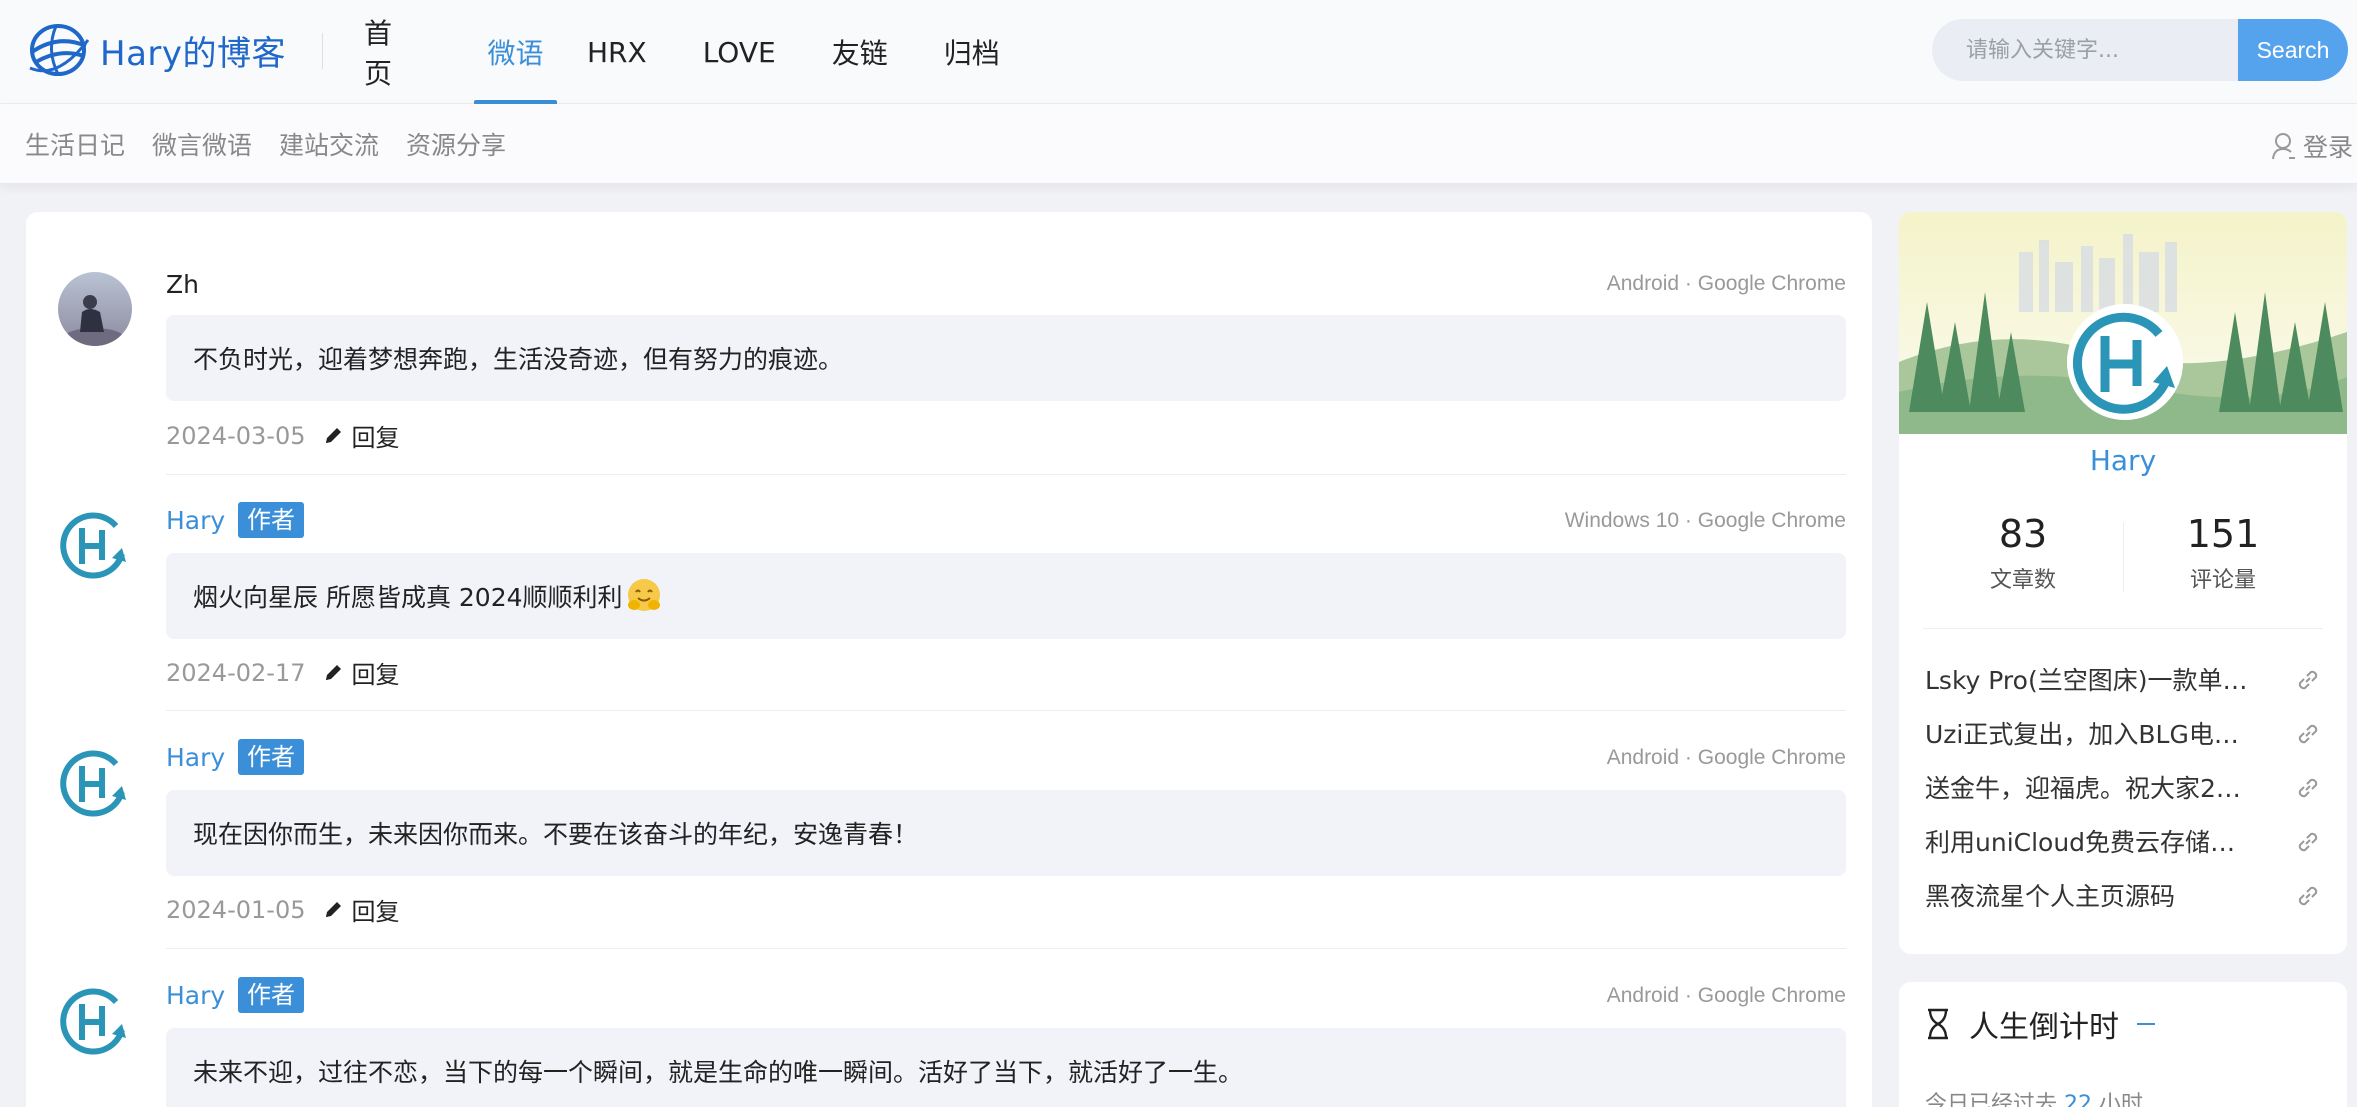 The height and width of the screenshot is (1107, 2357). What do you see at coordinates (2222, 580) in the screenshot?
I see `stat-comments-label: 评论量` at bounding box center [2222, 580].